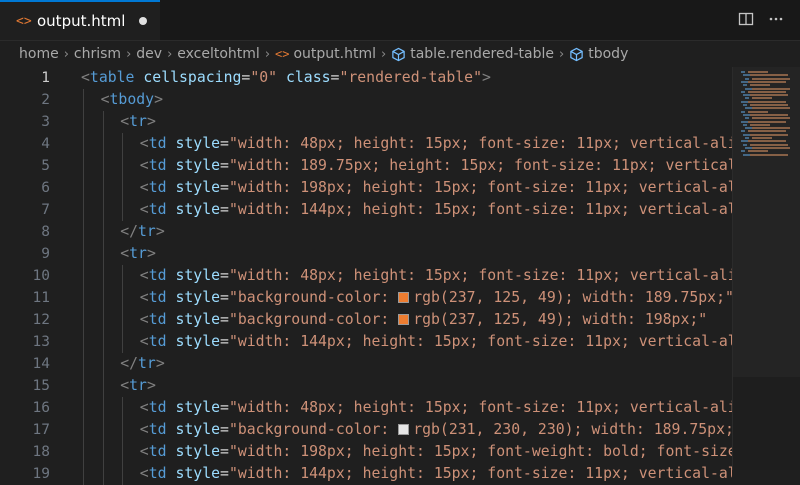  I want to click on code-token: "background-color:, so click(313, 297).